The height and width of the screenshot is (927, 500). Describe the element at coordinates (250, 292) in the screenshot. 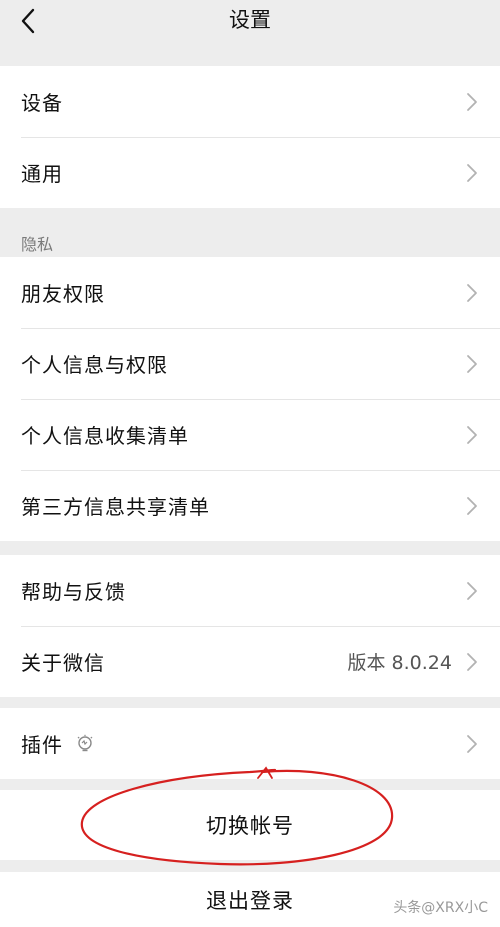

I see `settings-item-friend-permissions: 朋友权限` at that location.